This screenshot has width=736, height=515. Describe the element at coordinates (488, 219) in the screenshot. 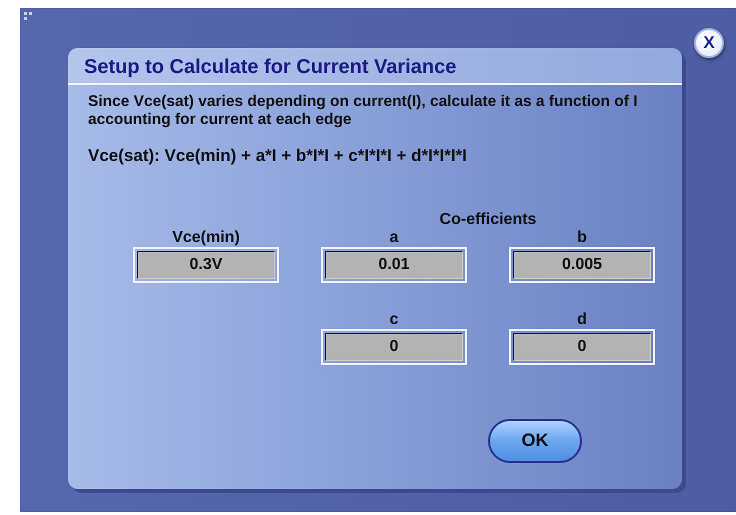

I see `field-label: Co-efficients` at that location.